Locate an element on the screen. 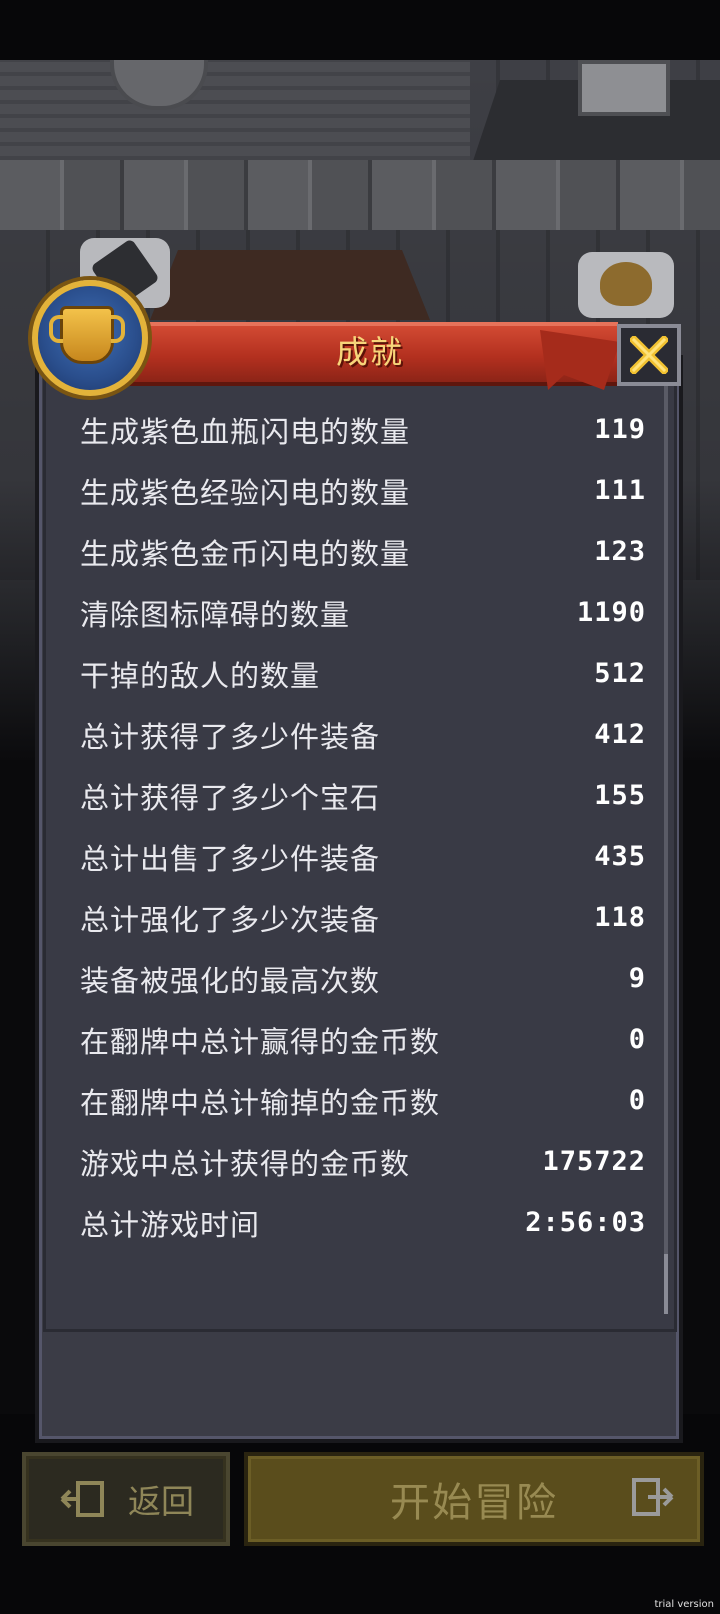 This screenshot has height=1614, width=720. dialog-title: 成就 is located at coordinates (369, 352).